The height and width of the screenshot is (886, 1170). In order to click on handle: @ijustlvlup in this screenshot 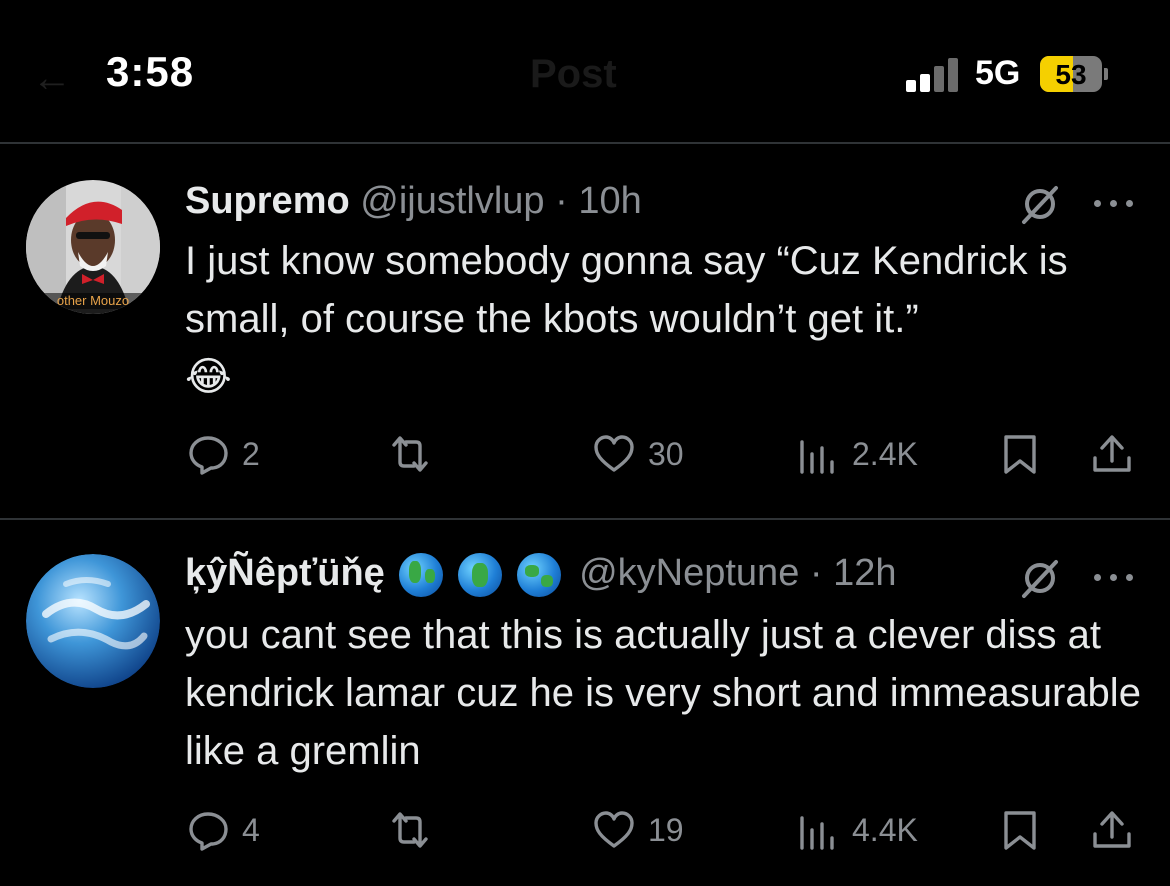, I will do `click(452, 201)`.